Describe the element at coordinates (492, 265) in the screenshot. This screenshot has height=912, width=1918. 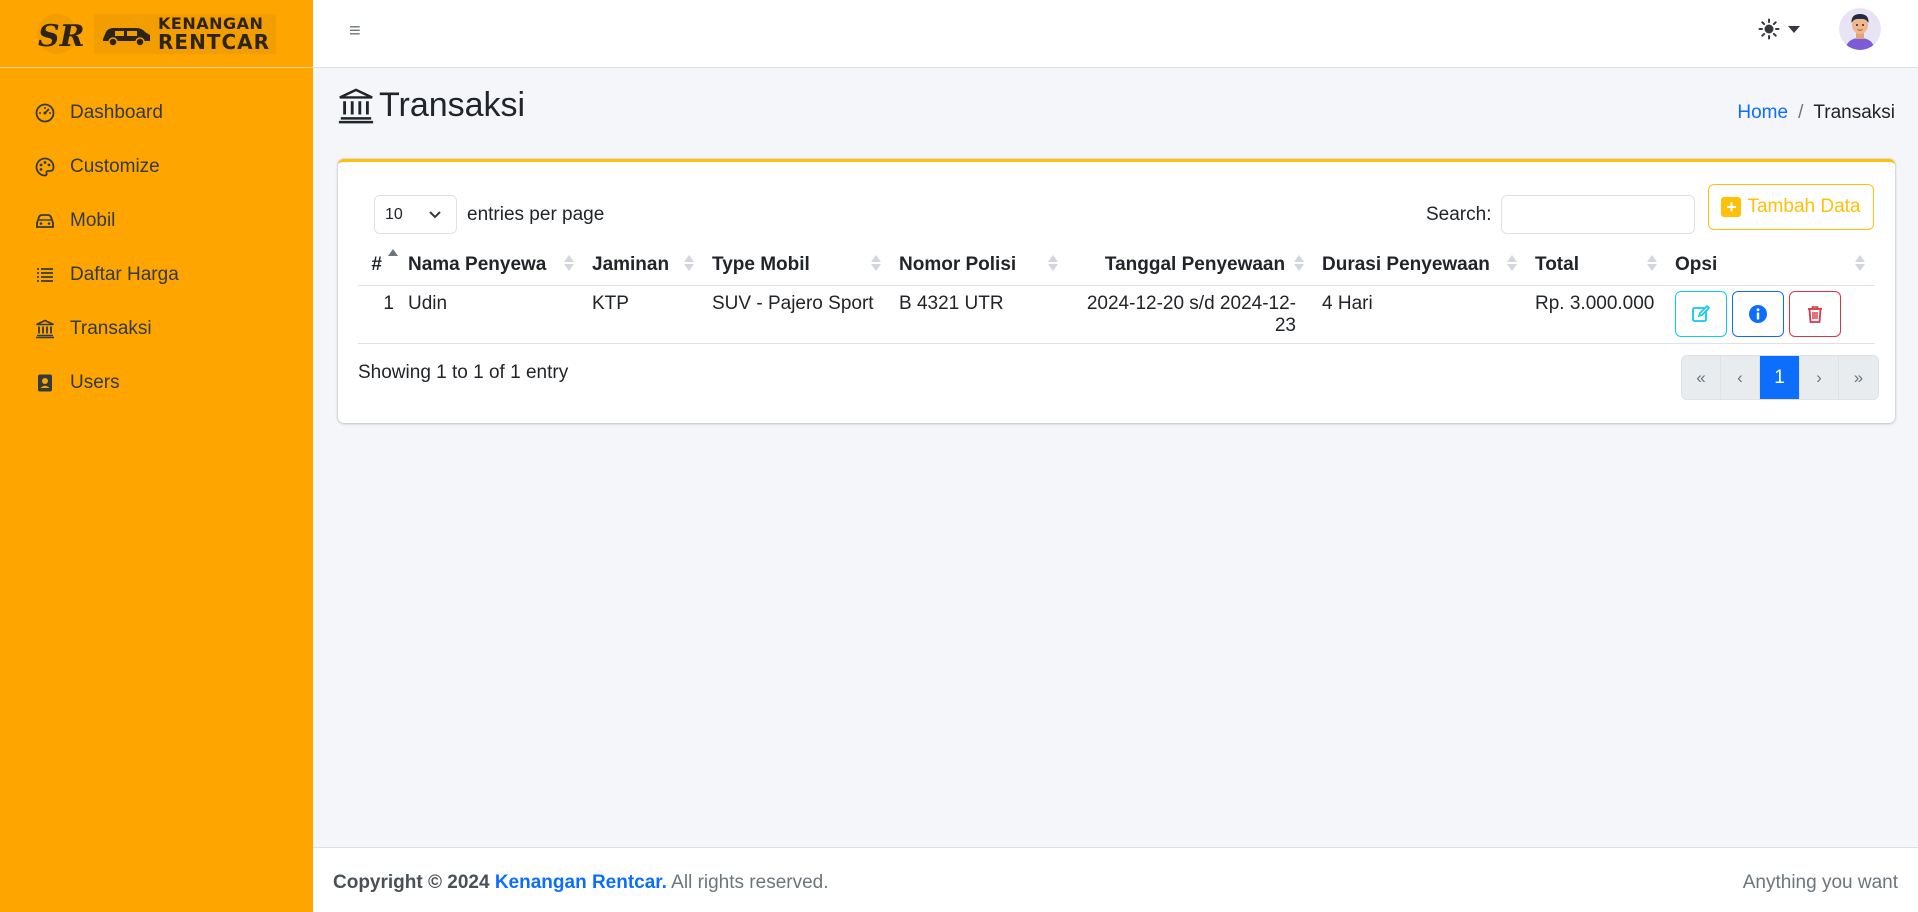
I see `col-header-nama: Nama Penyewa` at that location.